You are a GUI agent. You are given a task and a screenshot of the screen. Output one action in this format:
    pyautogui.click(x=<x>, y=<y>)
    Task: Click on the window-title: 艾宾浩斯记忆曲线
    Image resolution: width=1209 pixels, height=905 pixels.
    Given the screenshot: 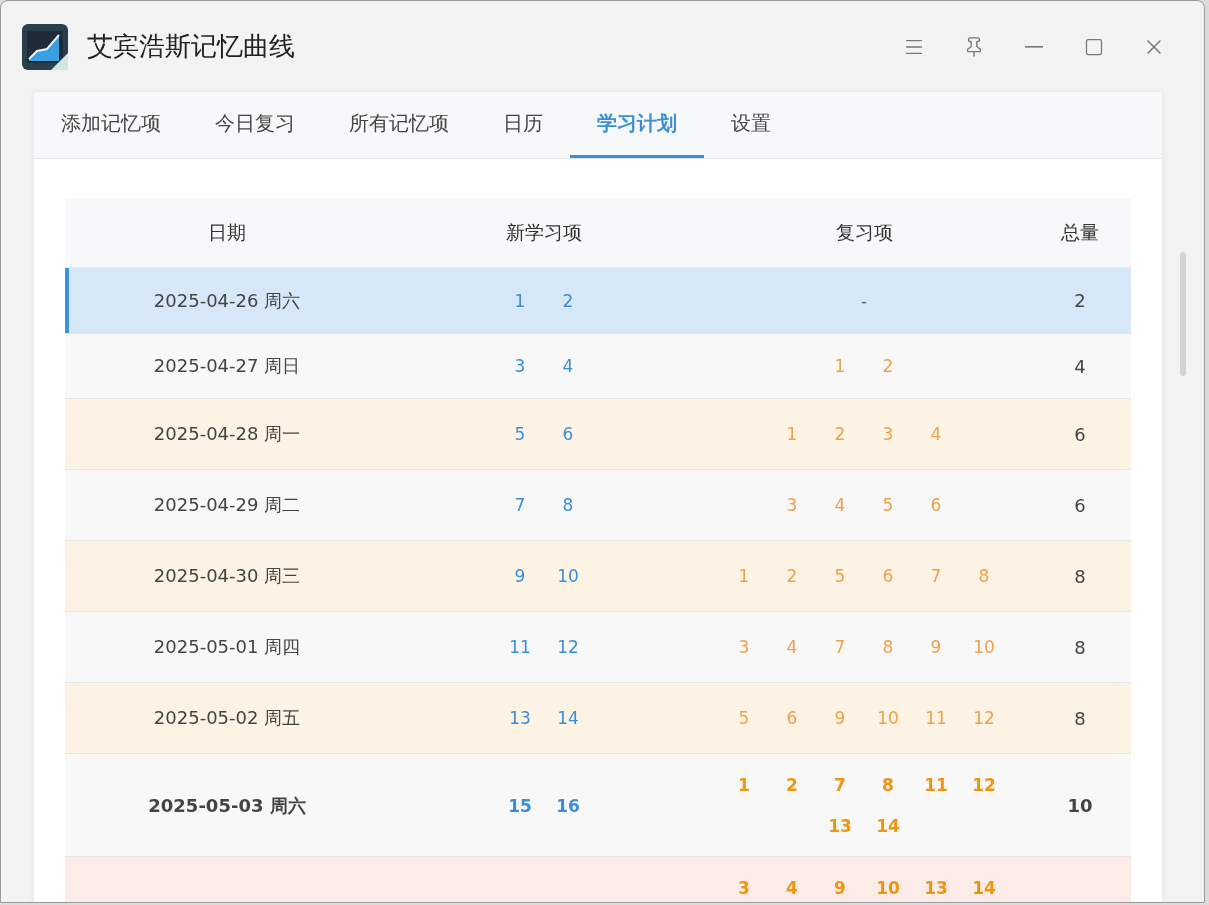 What is the action you would take?
    pyautogui.click(x=191, y=46)
    